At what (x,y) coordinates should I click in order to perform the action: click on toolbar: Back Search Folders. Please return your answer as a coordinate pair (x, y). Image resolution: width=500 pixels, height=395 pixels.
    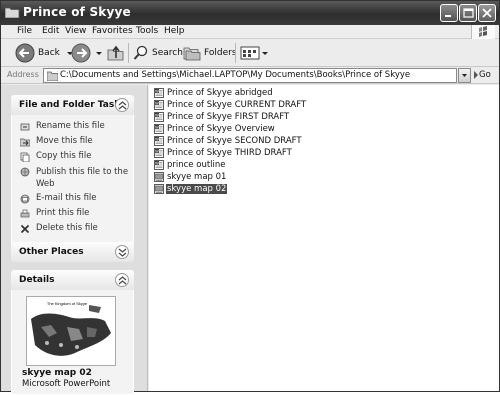
    Looking at the image, I should click on (250, 53).